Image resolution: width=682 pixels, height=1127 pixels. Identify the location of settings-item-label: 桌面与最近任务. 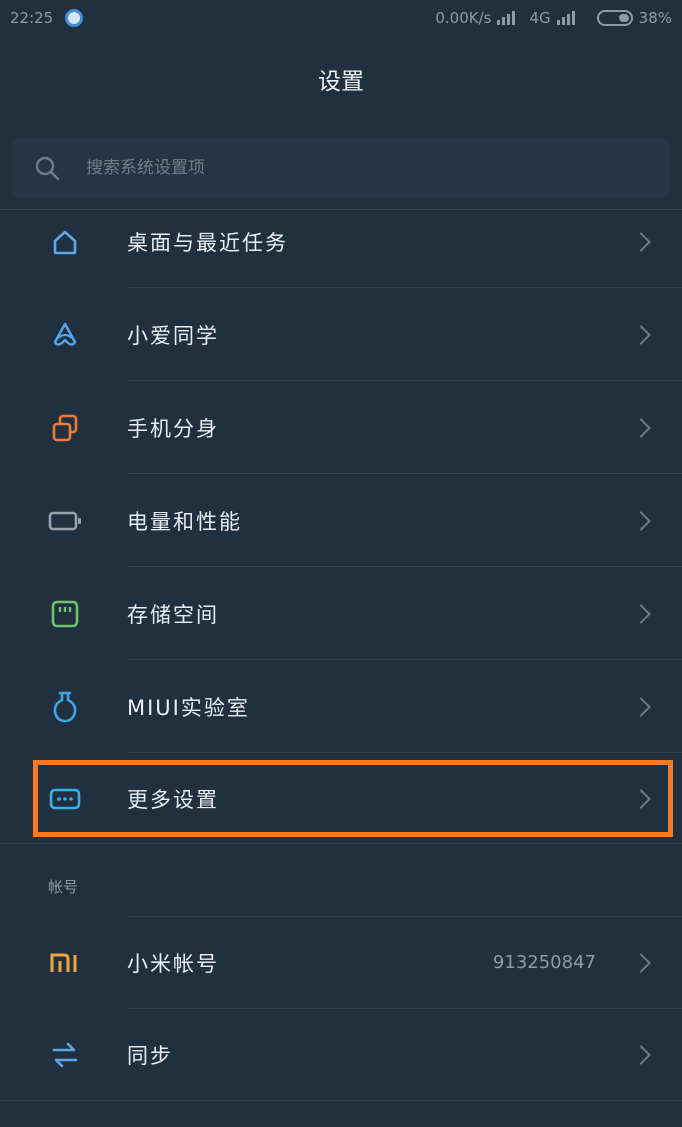
(207, 242).